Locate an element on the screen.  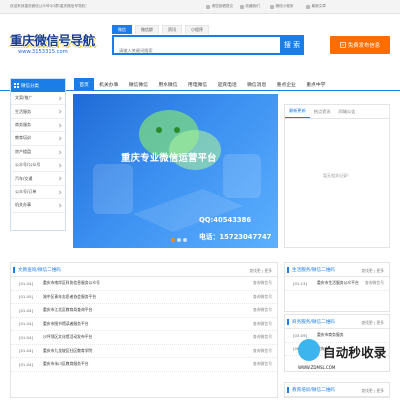
list-item: [01-05] 渝中区青年志愿者协会服务平台 查询微信号 is located at coordinates (144, 297).